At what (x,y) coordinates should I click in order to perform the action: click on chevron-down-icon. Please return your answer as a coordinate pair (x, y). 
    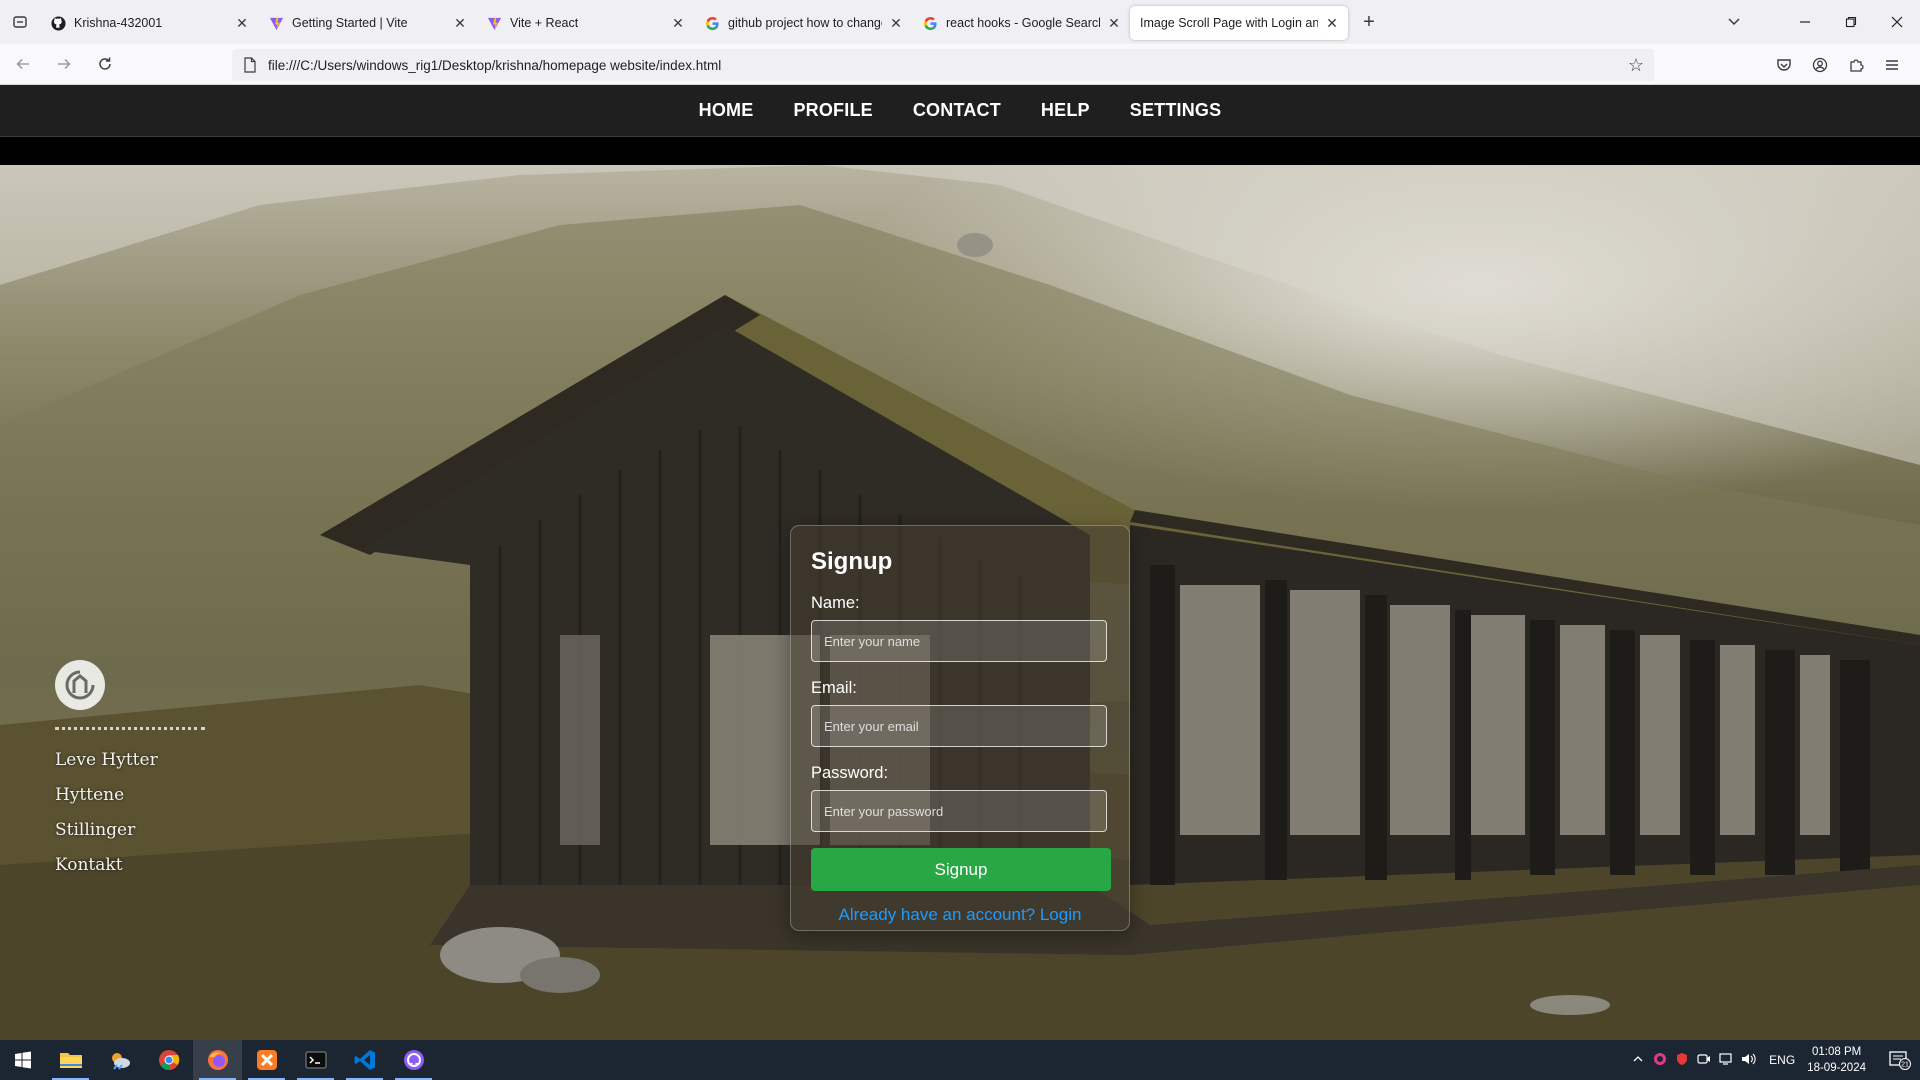
    Looking at the image, I should click on (1734, 22).